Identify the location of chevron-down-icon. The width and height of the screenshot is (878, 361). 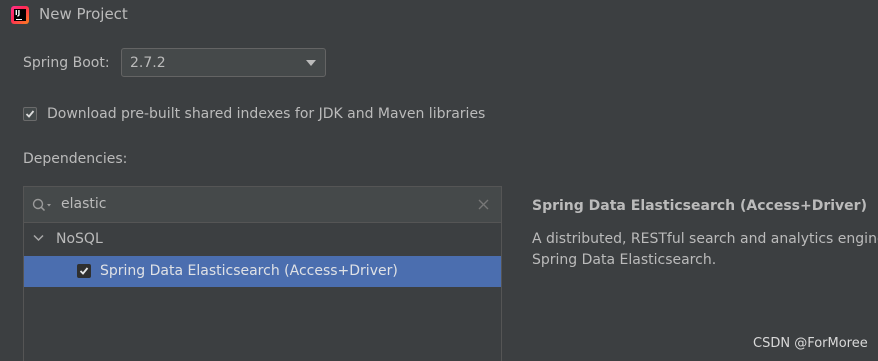
(38, 238).